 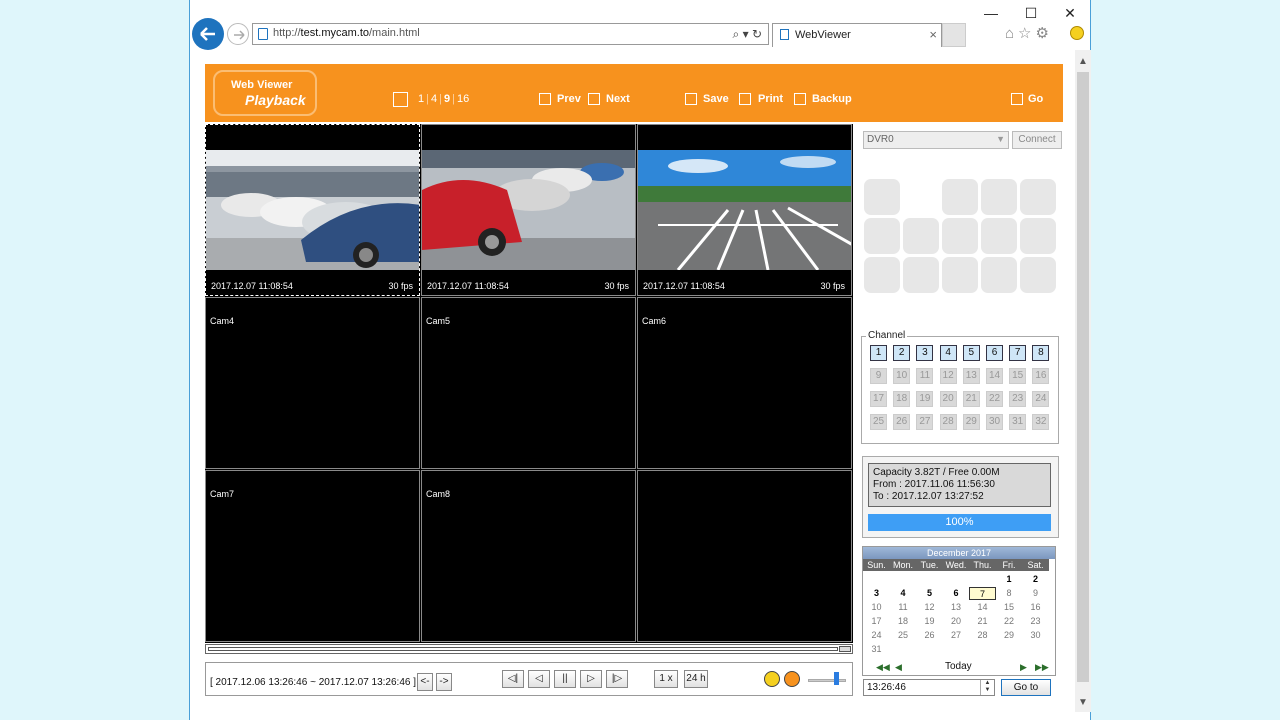 What do you see at coordinates (1035, 579) in the screenshot?
I see `calendar-day: 2` at bounding box center [1035, 579].